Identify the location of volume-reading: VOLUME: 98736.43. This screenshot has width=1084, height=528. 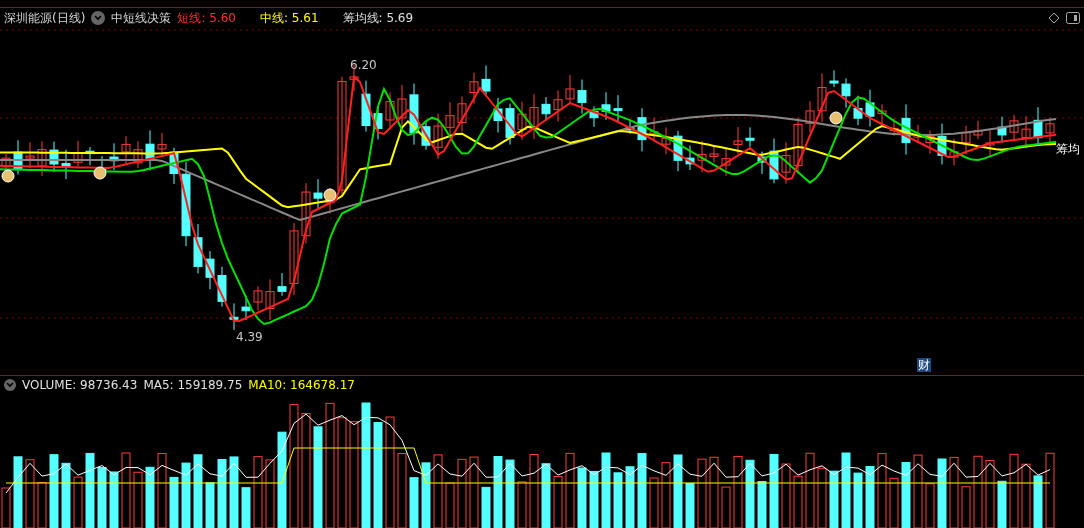
(80, 385).